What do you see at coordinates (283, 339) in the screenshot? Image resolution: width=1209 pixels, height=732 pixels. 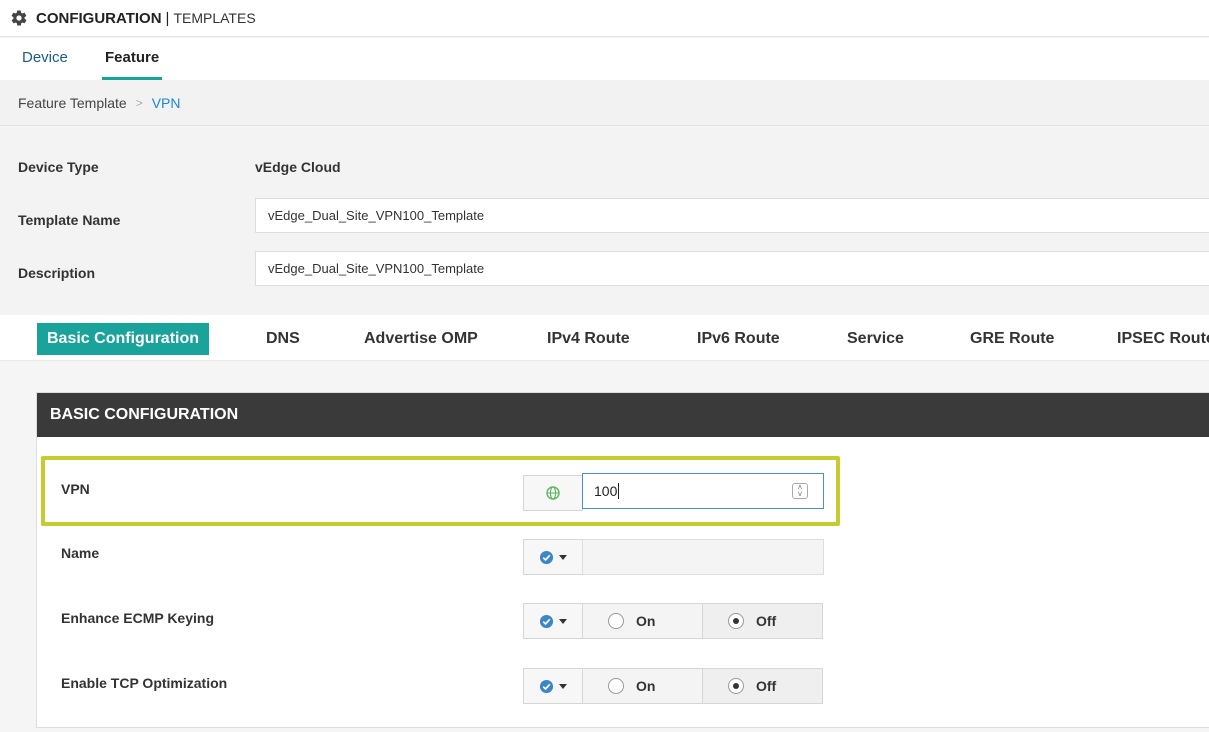 I see `tab-dns: DNS` at bounding box center [283, 339].